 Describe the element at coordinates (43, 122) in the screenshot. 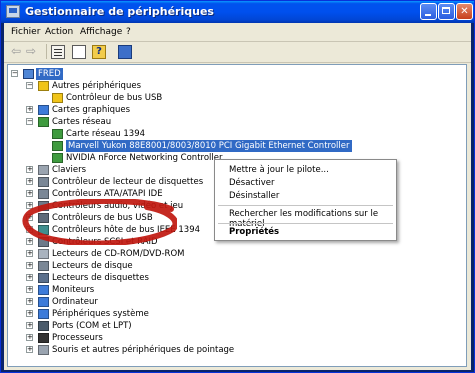

I see `network-adapter-icon` at that location.